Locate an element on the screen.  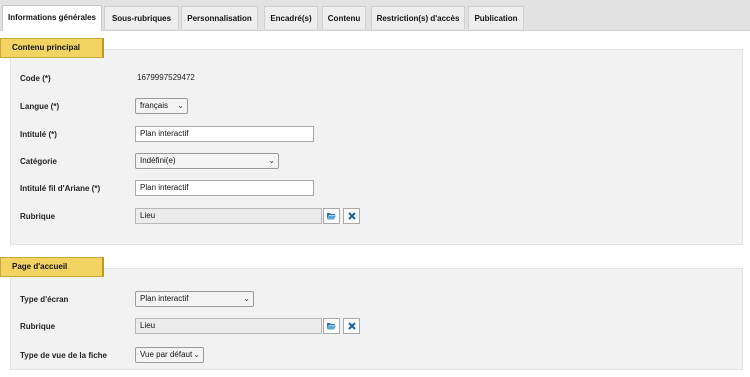
tab-restrictions-acces: Restriction(s) d'accès is located at coordinates (418, 17).